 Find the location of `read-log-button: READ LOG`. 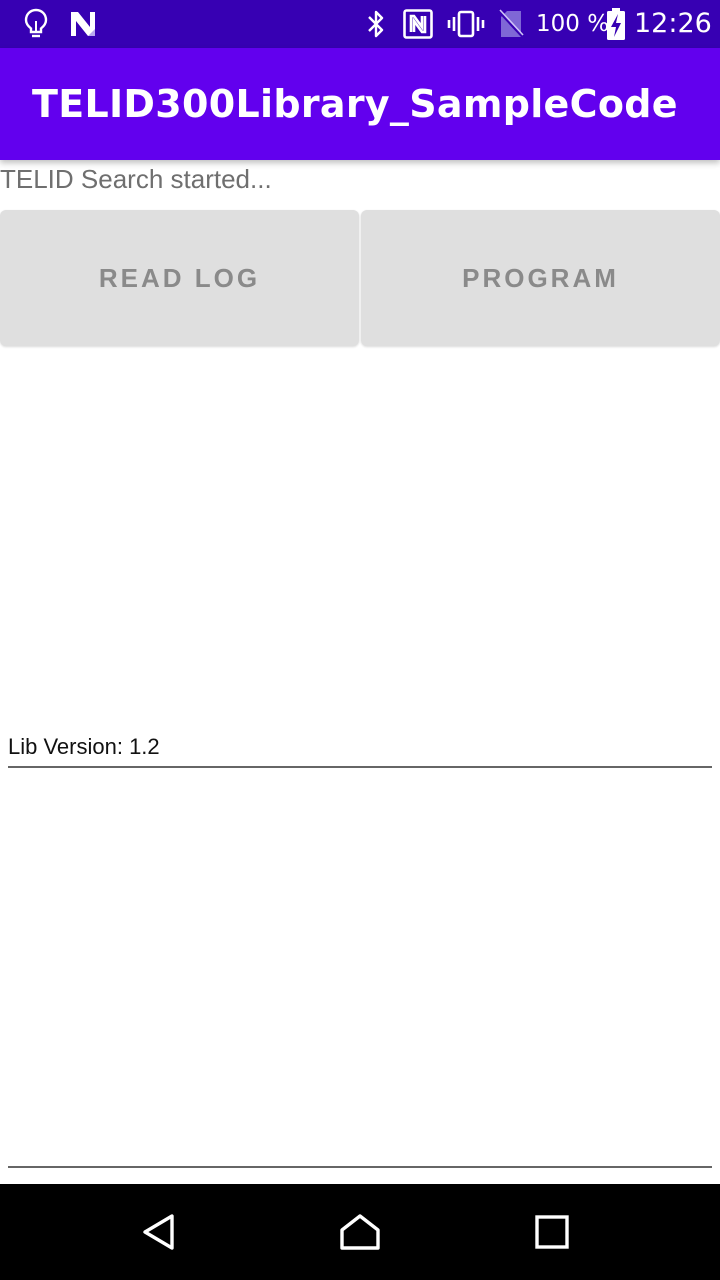

read-log-button: READ LOG is located at coordinates (179, 278).